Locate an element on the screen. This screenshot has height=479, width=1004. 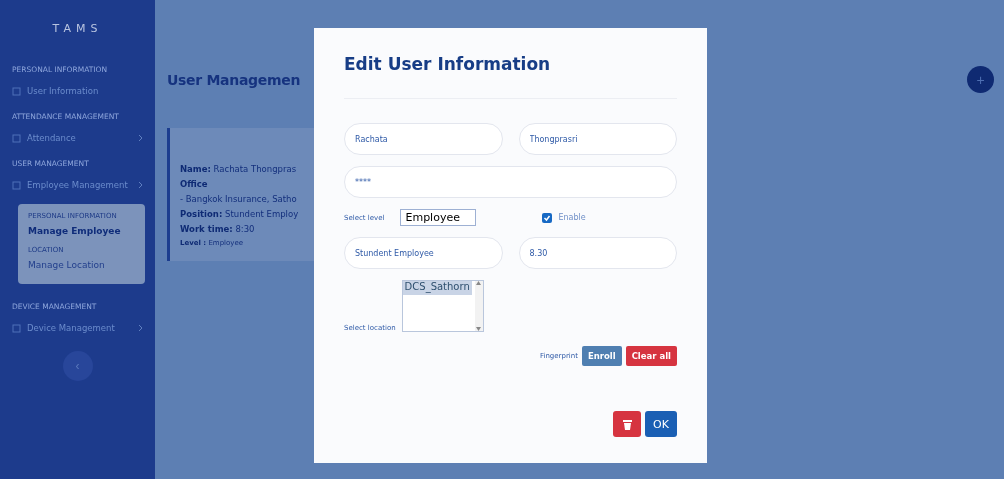
location-option: DCS_Sathorn is located at coordinates (437, 288).